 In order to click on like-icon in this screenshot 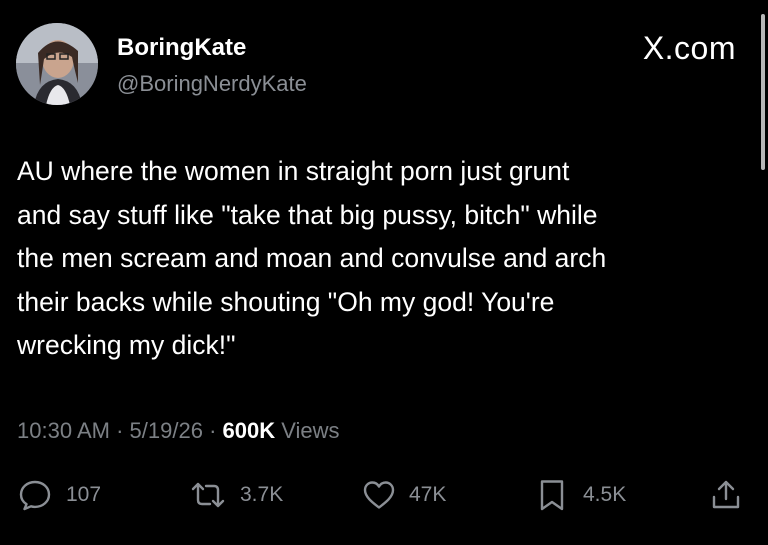, I will do `click(379, 495)`.